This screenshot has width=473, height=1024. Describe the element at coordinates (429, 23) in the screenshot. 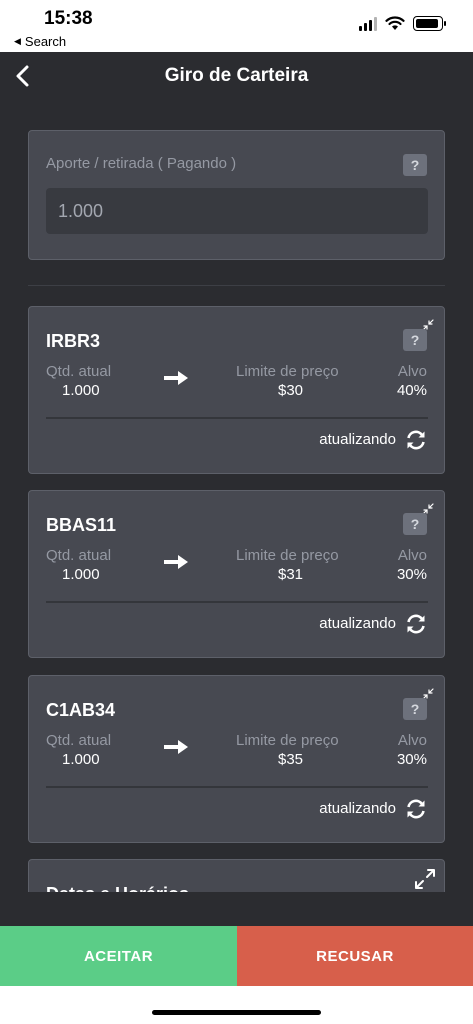

I see `battery-icon` at that location.